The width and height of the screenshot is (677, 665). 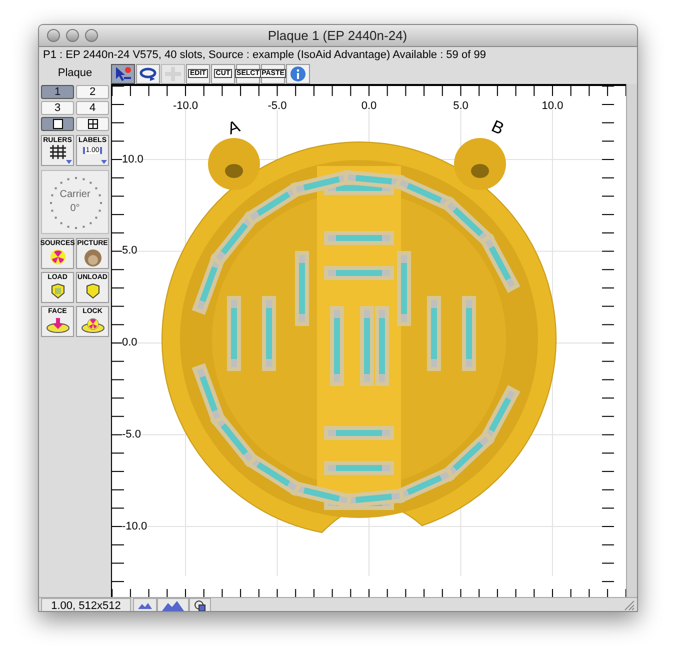 I want to click on status-readout: 1.00, 512x512, so click(x=86, y=604).